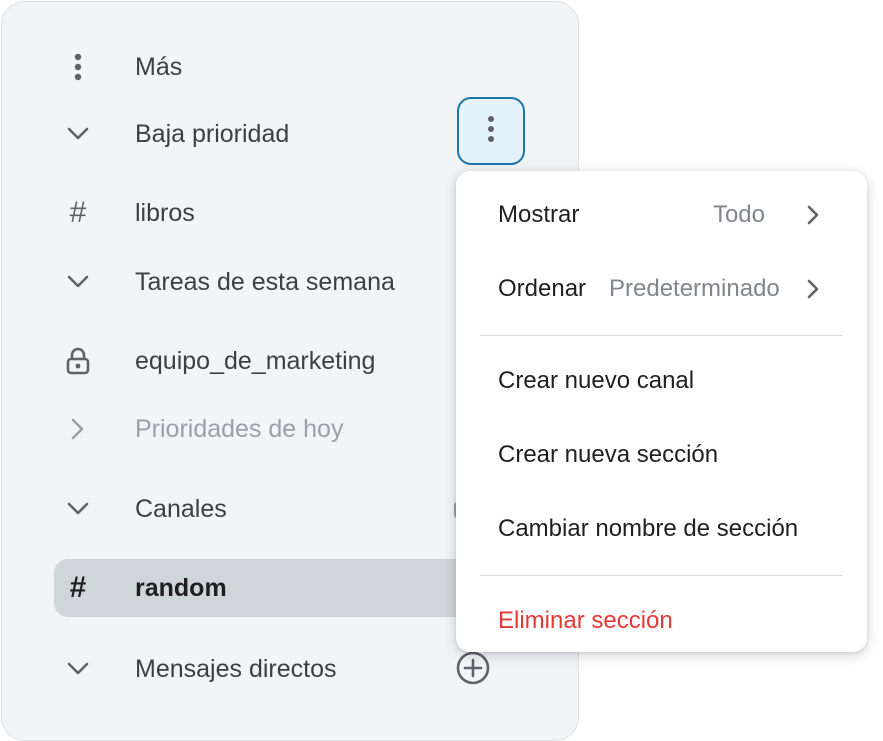 The width and height of the screenshot is (883, 741). I want to click on menu-item-label: Crear nuevo canal, so click(596, 380).